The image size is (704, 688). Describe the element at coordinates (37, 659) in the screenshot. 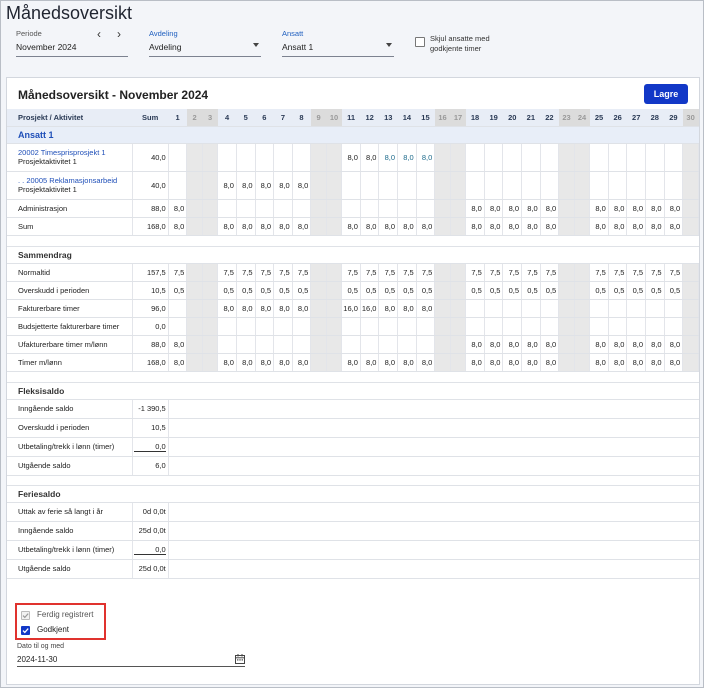

I see `date-input: 2024-11-30` at that location.